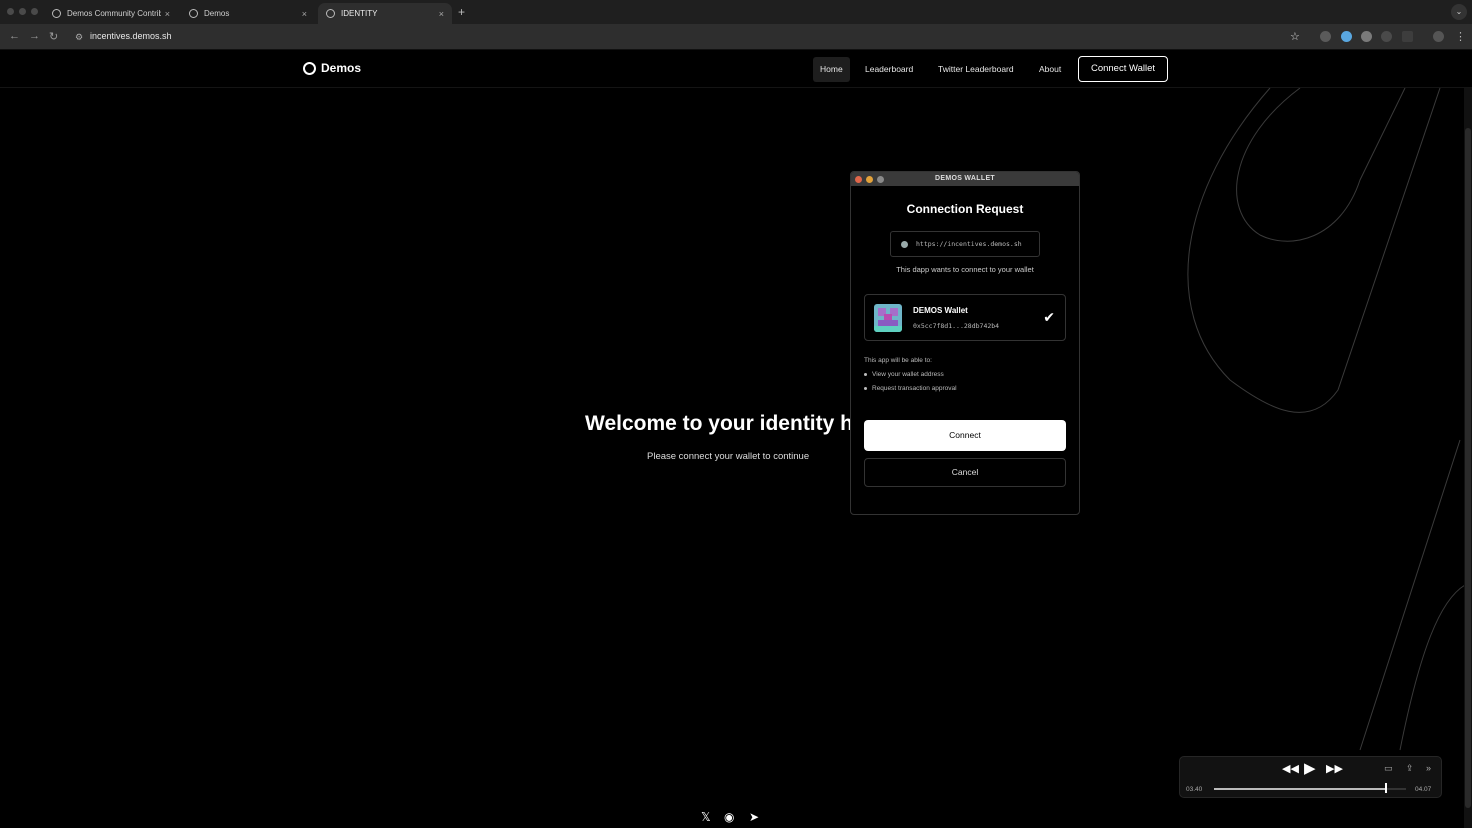 Image resolution: width=1472 pixels, height=828 pixels. Describe the element at coordinates (53, 36) in the screenshot. I see `reload-icon: ↻` at that location.